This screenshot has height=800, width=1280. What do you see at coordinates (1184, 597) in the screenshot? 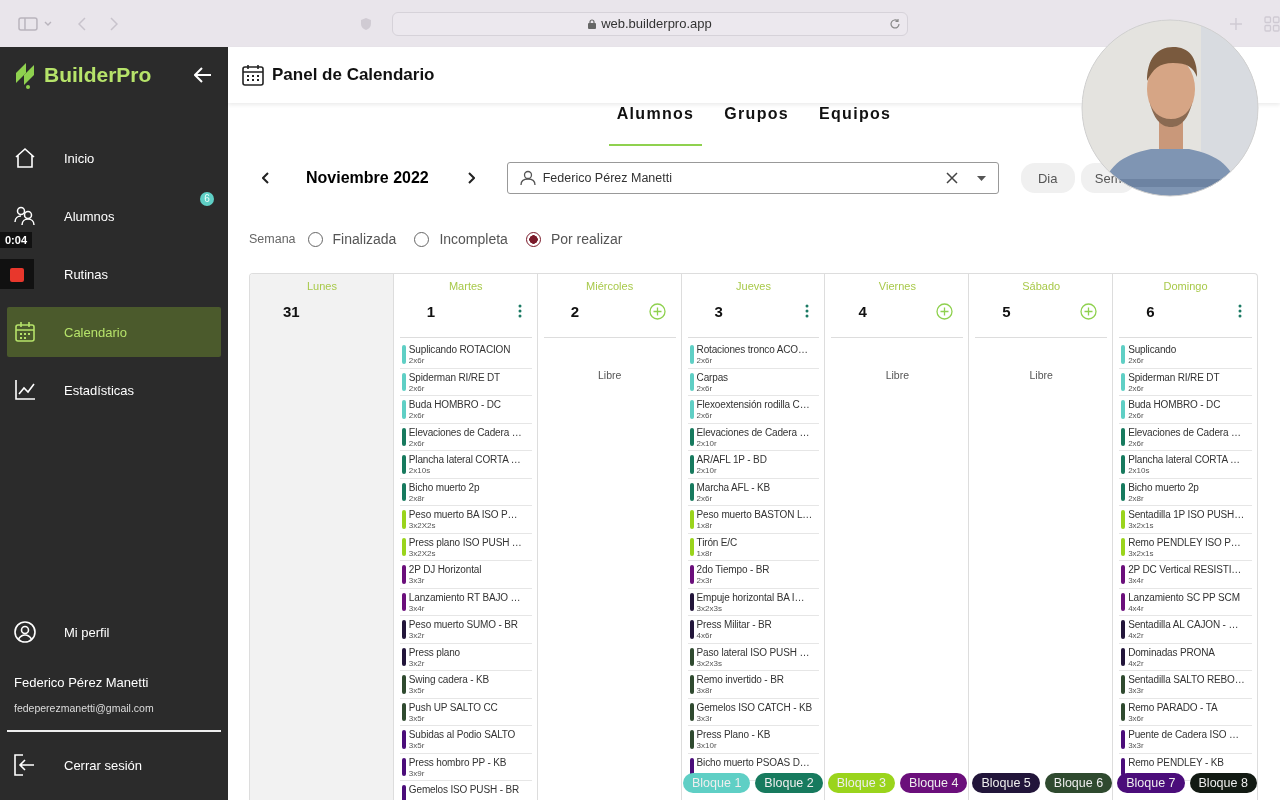
I see `exercise-name: Lanzamiento SC PP SCM` at bounding box center [1184, 597].